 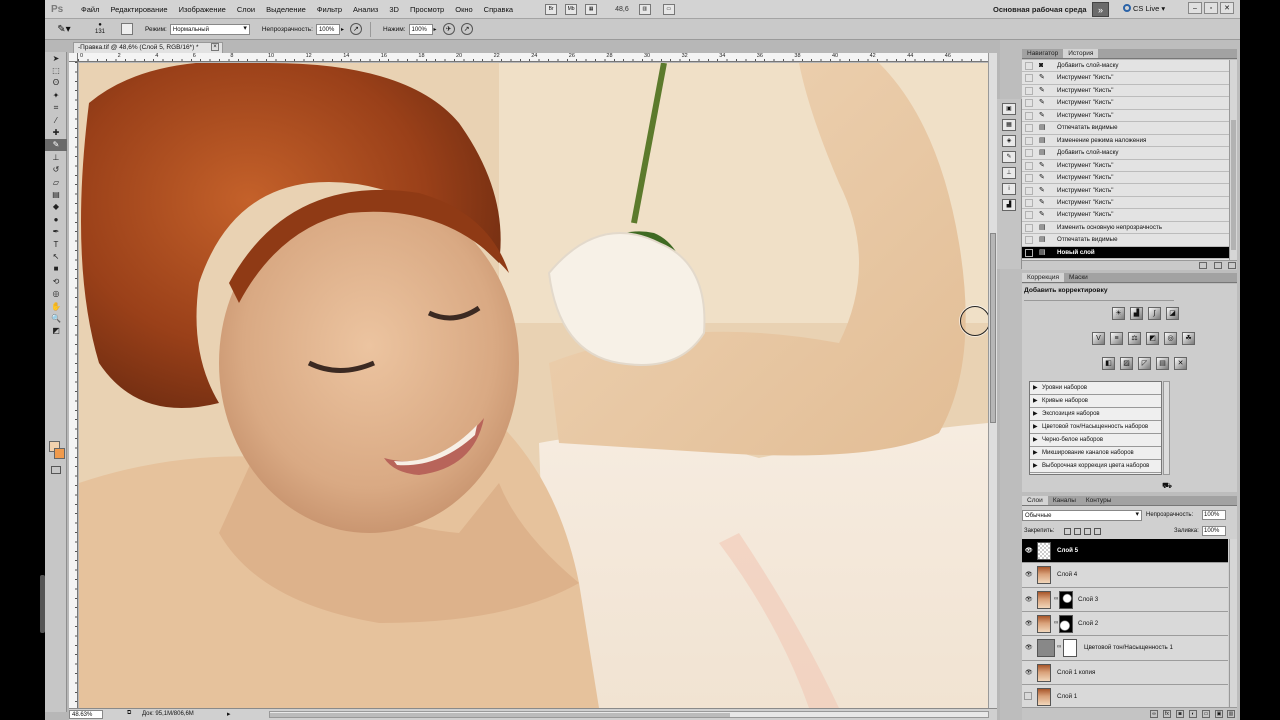 I want to click on layer-row: Слой 1, so click(x=1125, y=697).